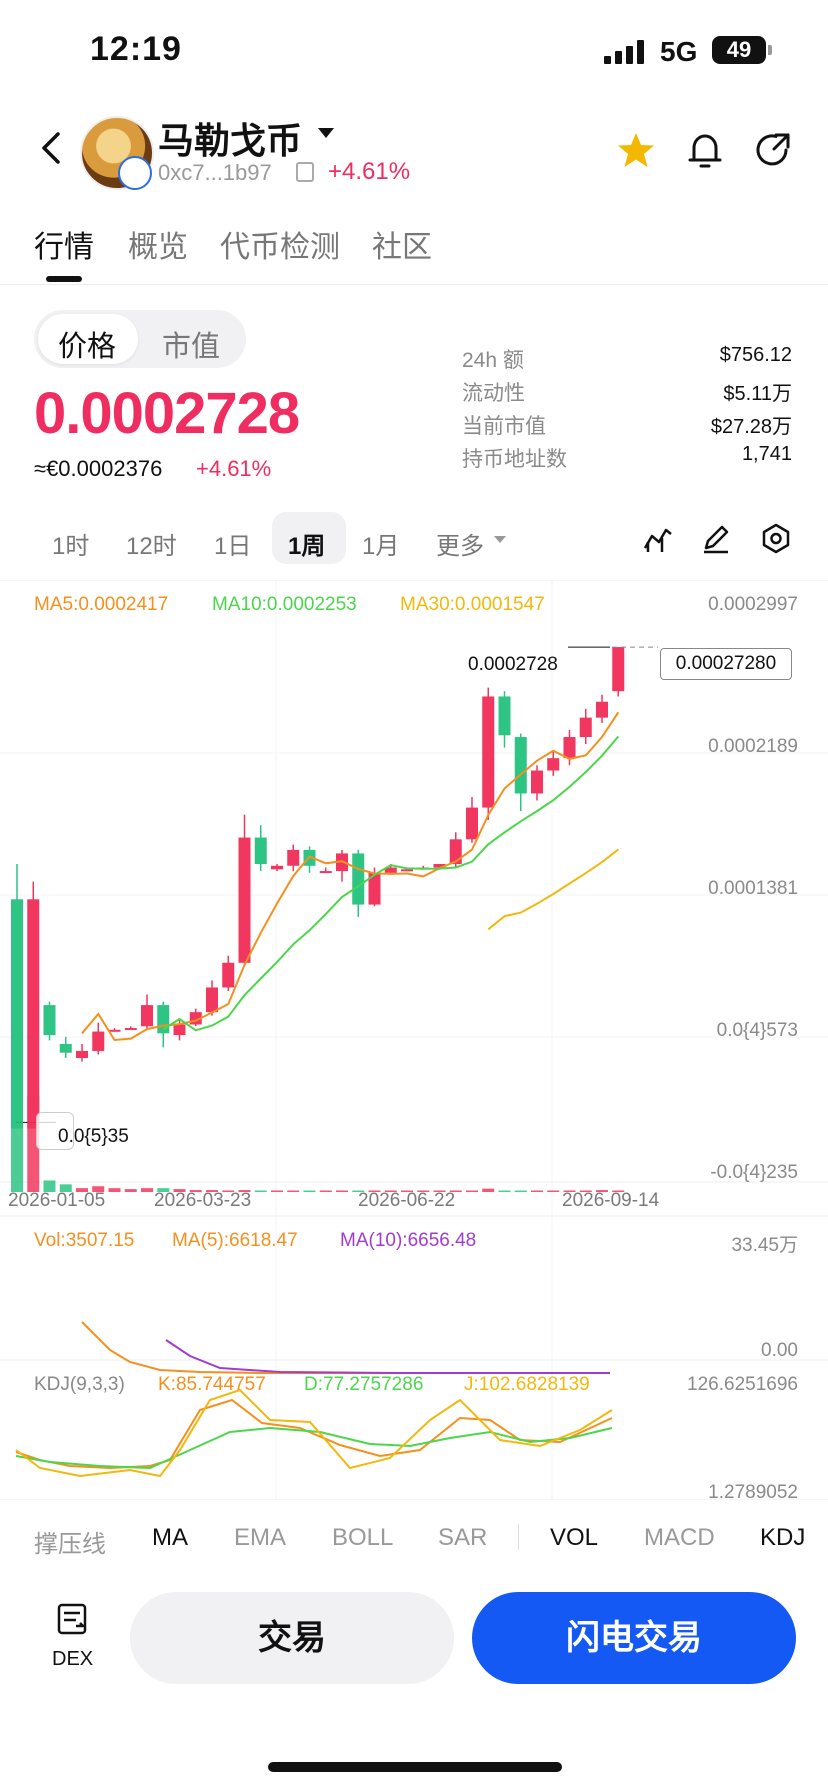  What do you see at coordinates (292, 1638) in the screenshot?
I see `trade-button: 交易` at bounding box center [292, 1638].